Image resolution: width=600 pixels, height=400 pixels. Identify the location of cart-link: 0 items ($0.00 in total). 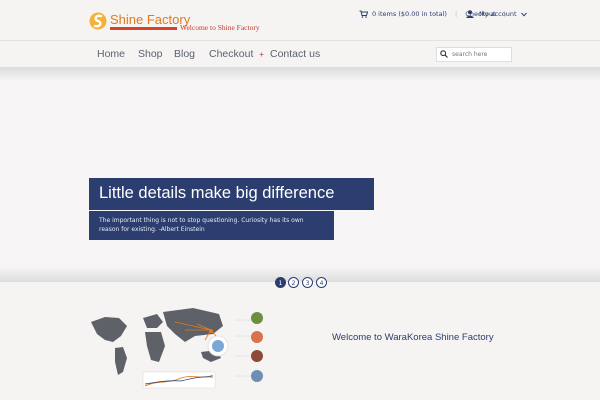
(403, 14).